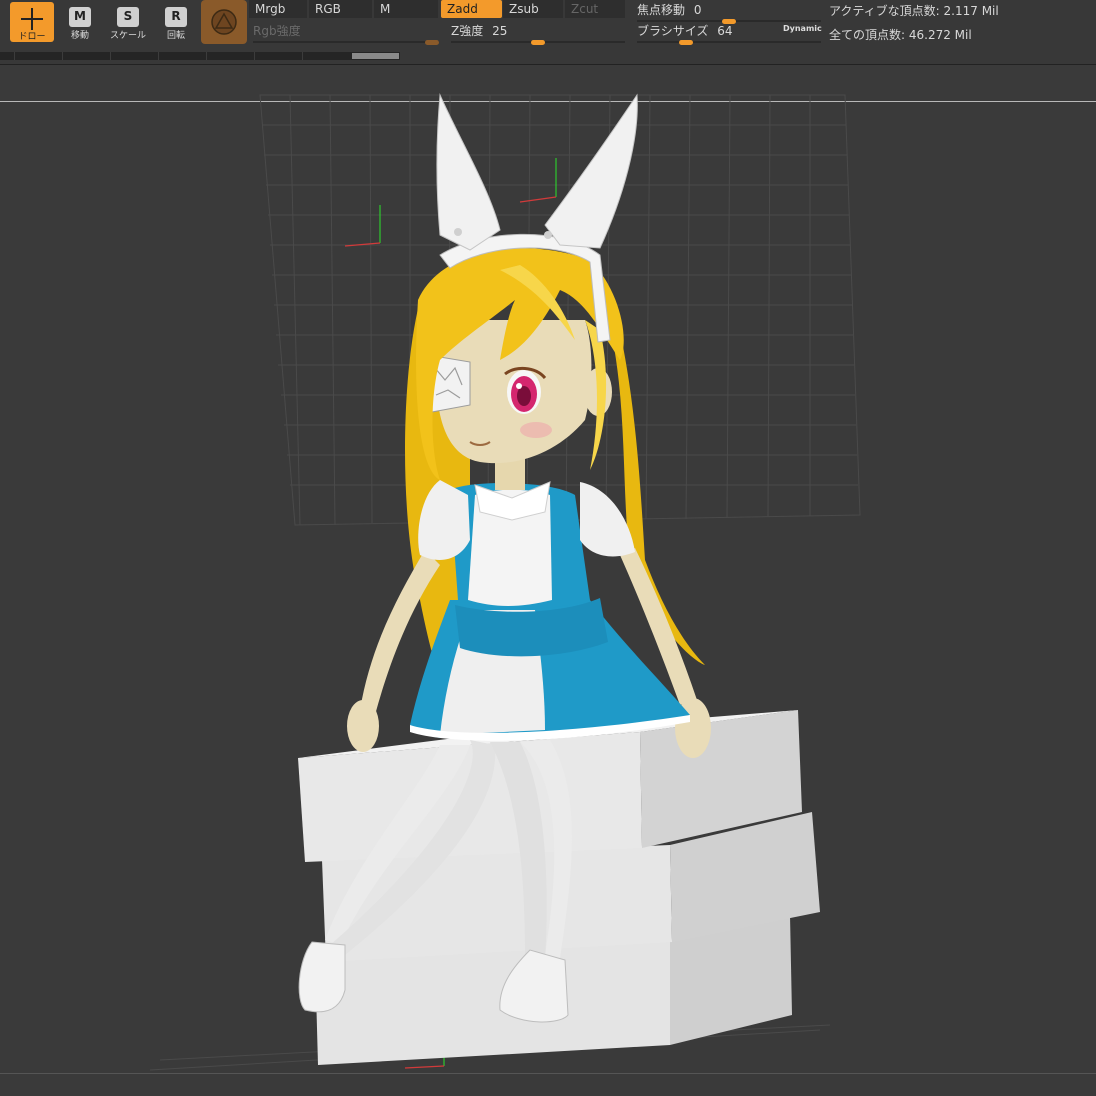  Describe the element at coordinates (729, 42) in the screenshot. I see `brush-size-track` at that location.